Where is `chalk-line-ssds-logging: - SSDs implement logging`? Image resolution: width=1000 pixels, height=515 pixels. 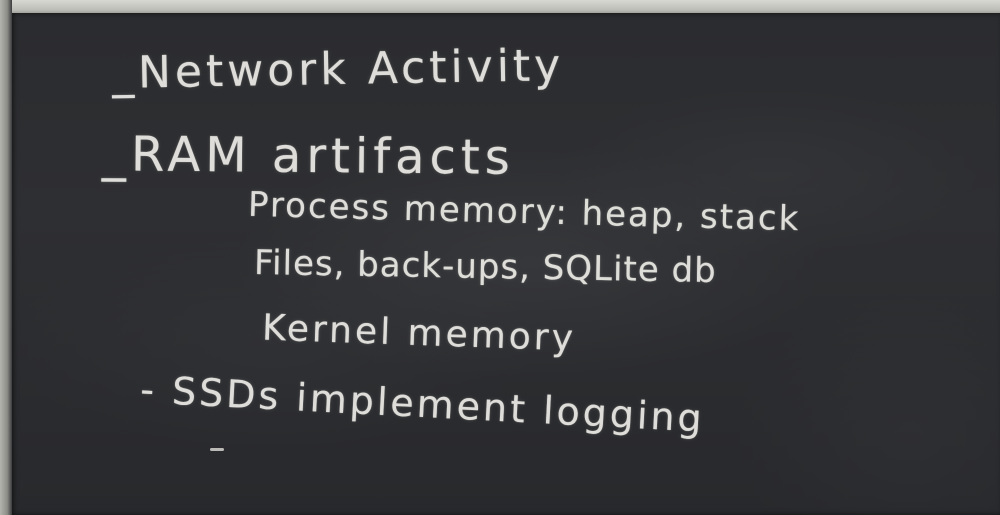
chalk-line-ssds-logging: - SSDs implement logging is located at coordinates (422, 404).